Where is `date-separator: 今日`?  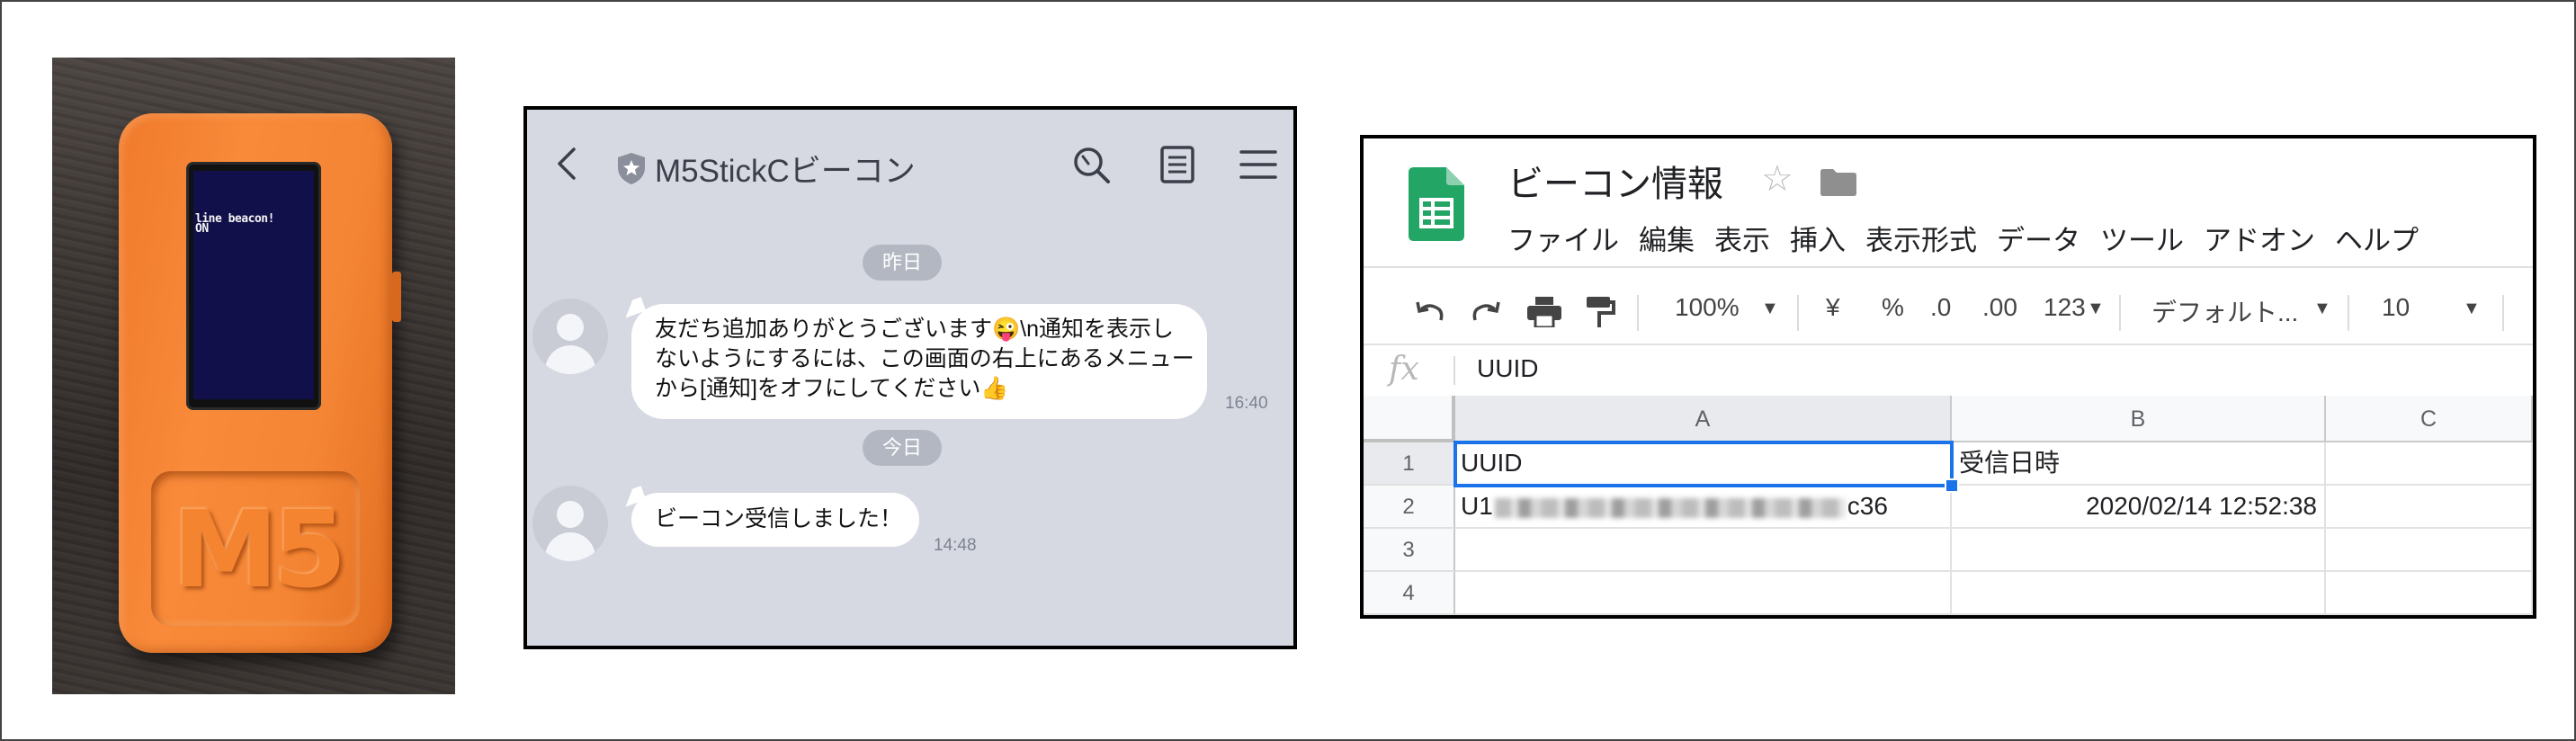 date-separator: 今日 is located at coordinates (903, 448).